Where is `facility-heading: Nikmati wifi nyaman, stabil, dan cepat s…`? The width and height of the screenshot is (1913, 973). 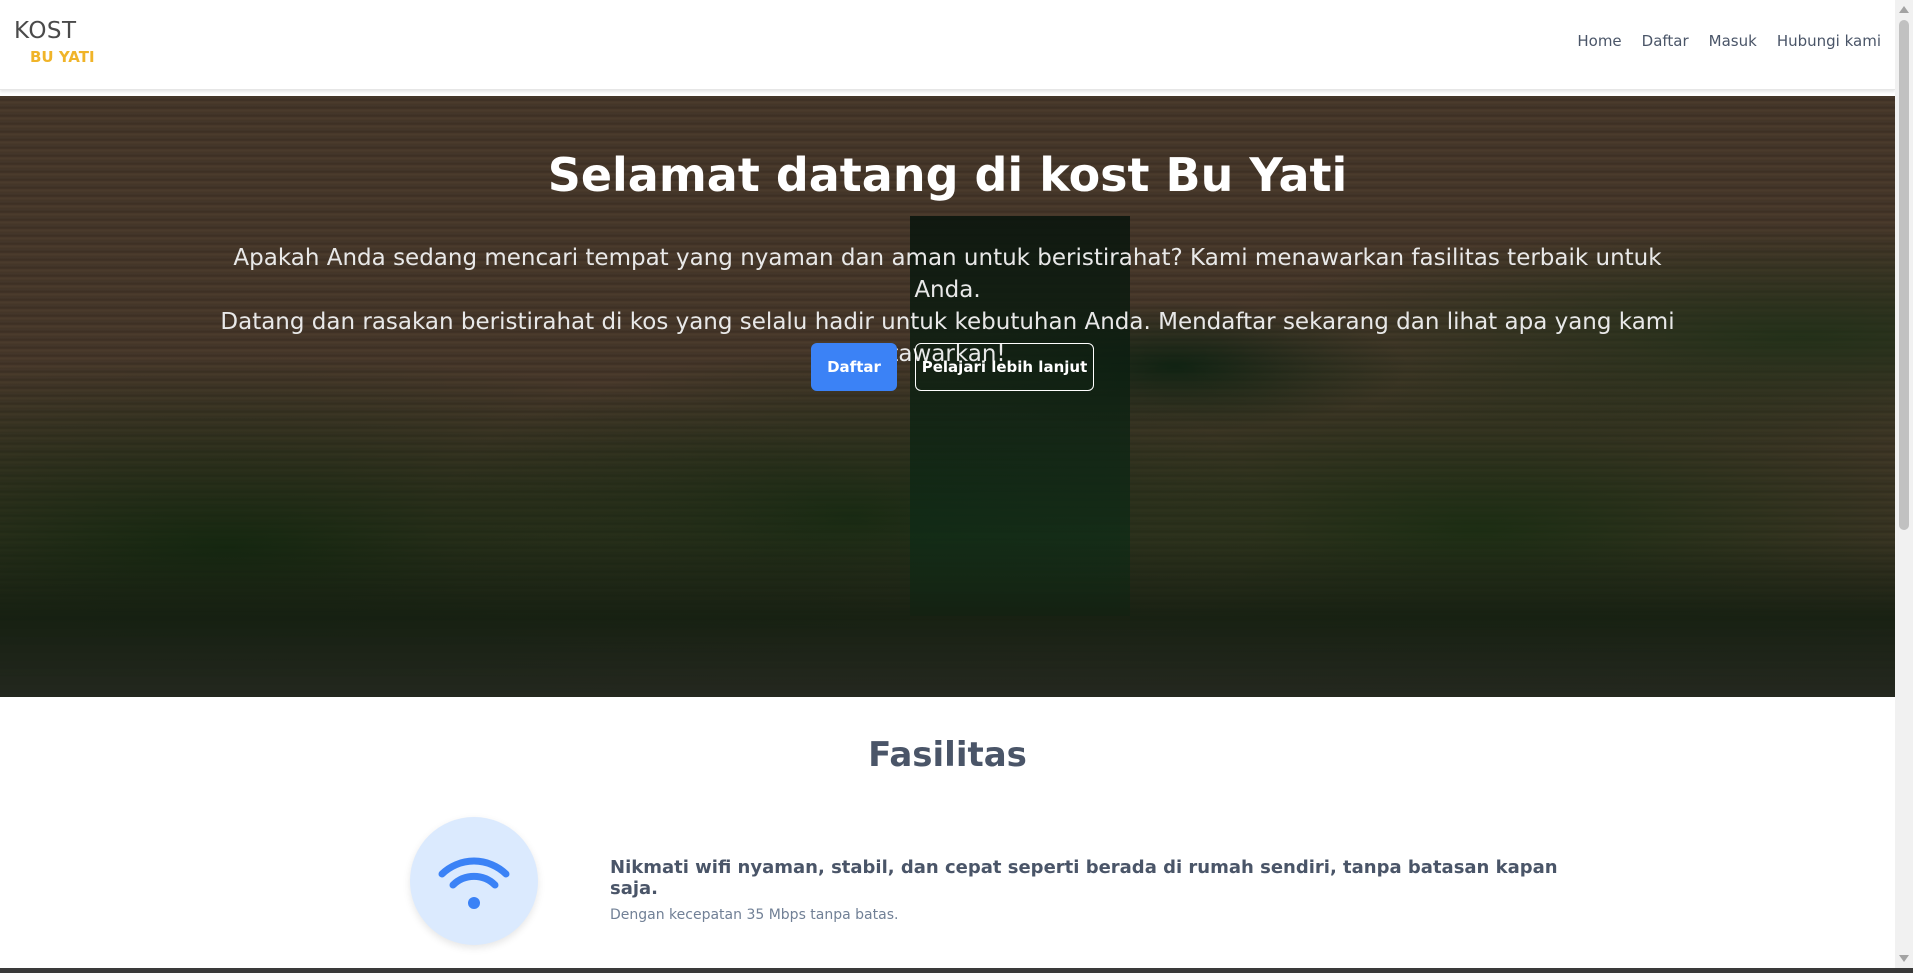
facility-heading: Nikmati wifi nyaman, stabil, dan cepat s… is located at coordinates (1084, 878).